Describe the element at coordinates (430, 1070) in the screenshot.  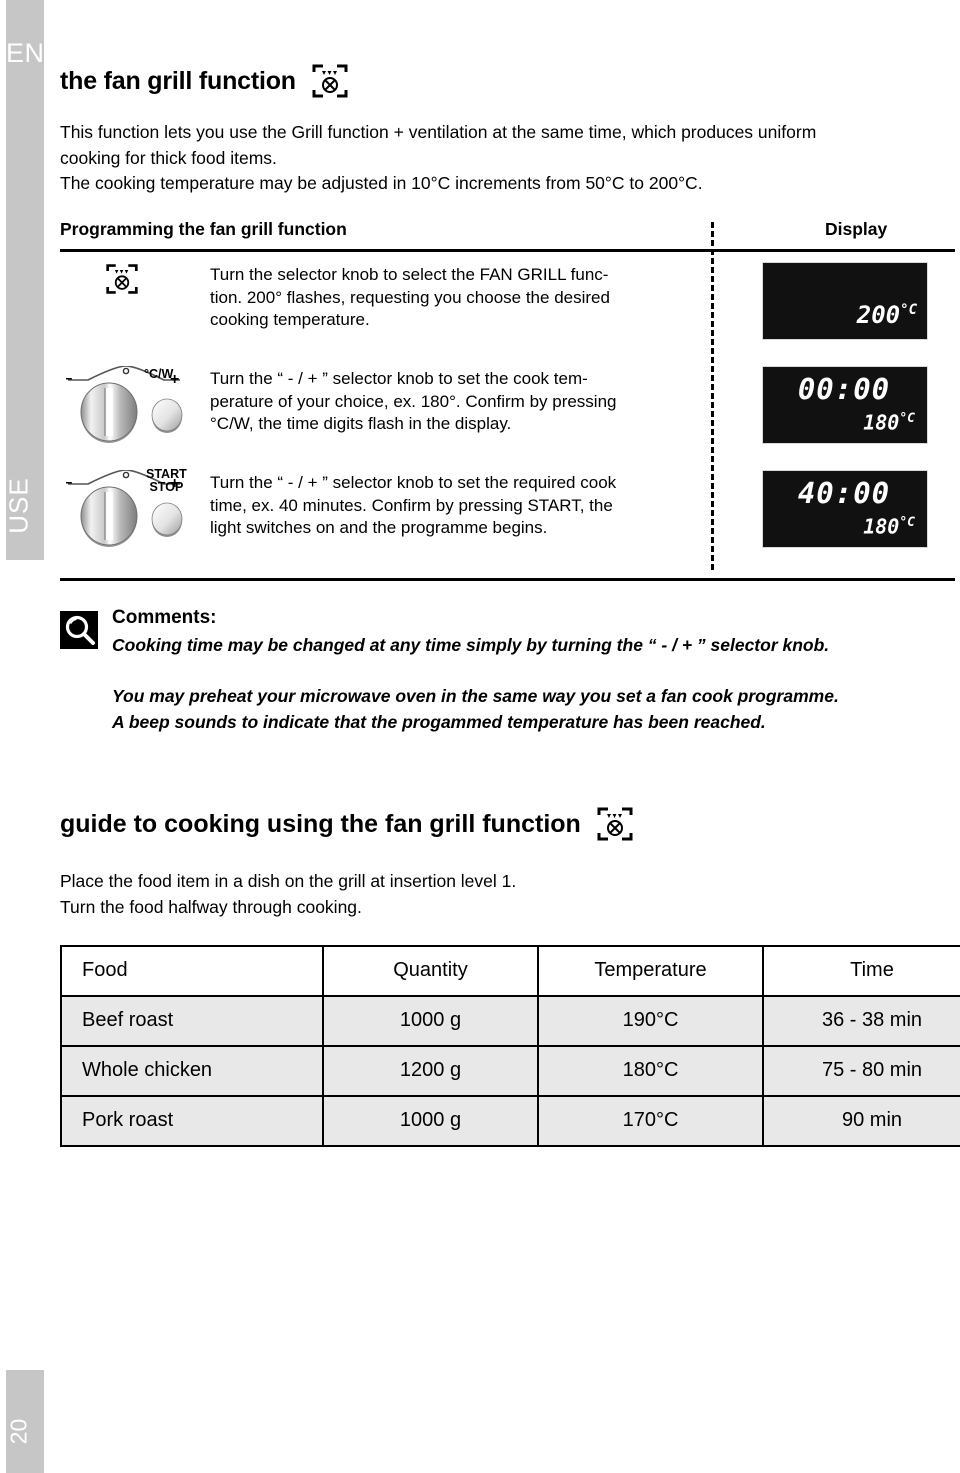
I see `cell-quantity: 1200 g` at that location.